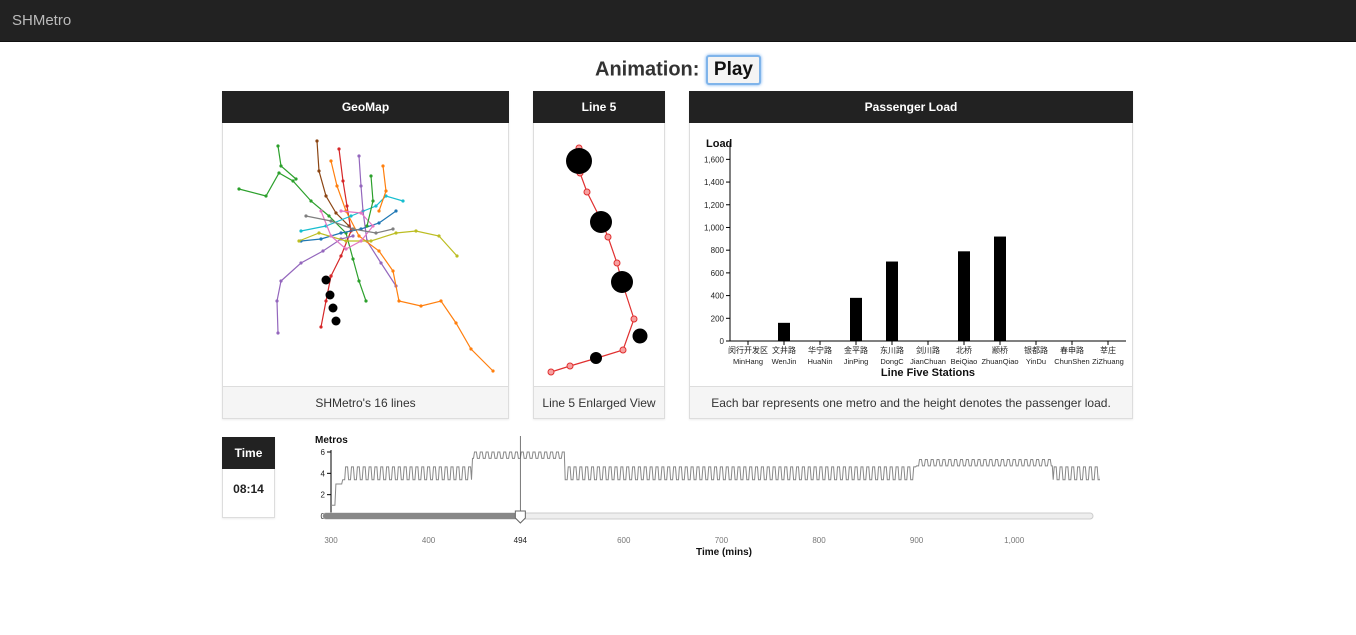 The width and height of the screenshot is (1356, 635). What do you see at coordinates (331, 440) in the screenshot?
I see `timeline-y-title: Metros` at bounding box center [331, 440].